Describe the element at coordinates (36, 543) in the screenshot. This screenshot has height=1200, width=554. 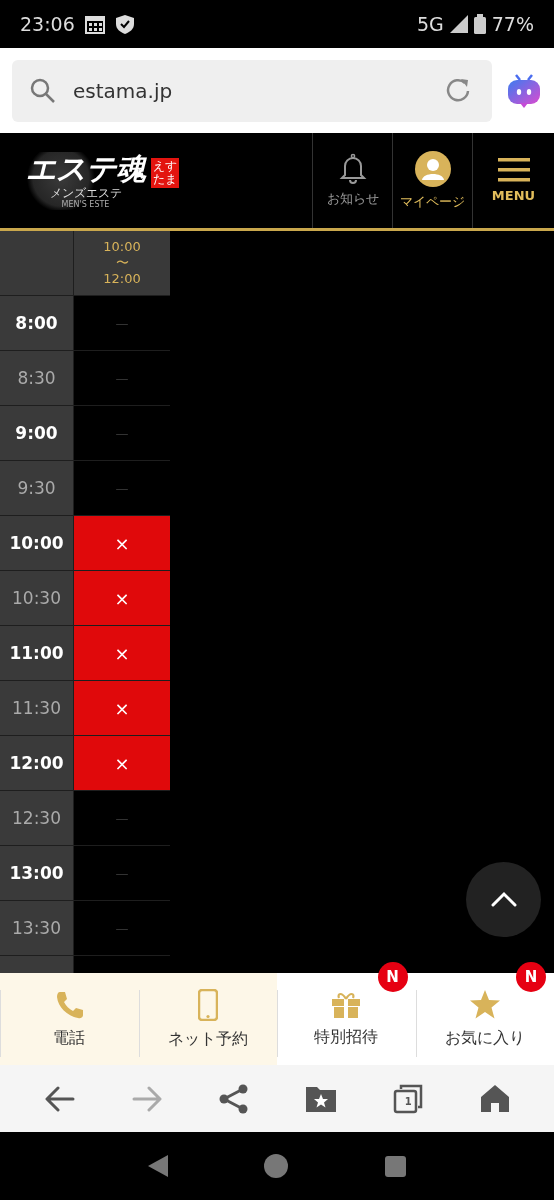
I see `time-label: 10:00` at that location.